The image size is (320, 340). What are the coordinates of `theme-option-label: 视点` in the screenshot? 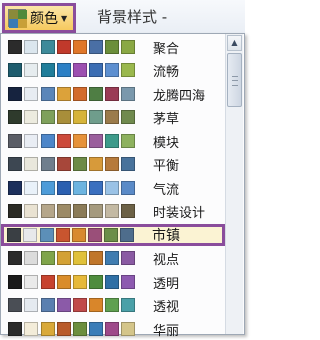 It's located at (166, 260).